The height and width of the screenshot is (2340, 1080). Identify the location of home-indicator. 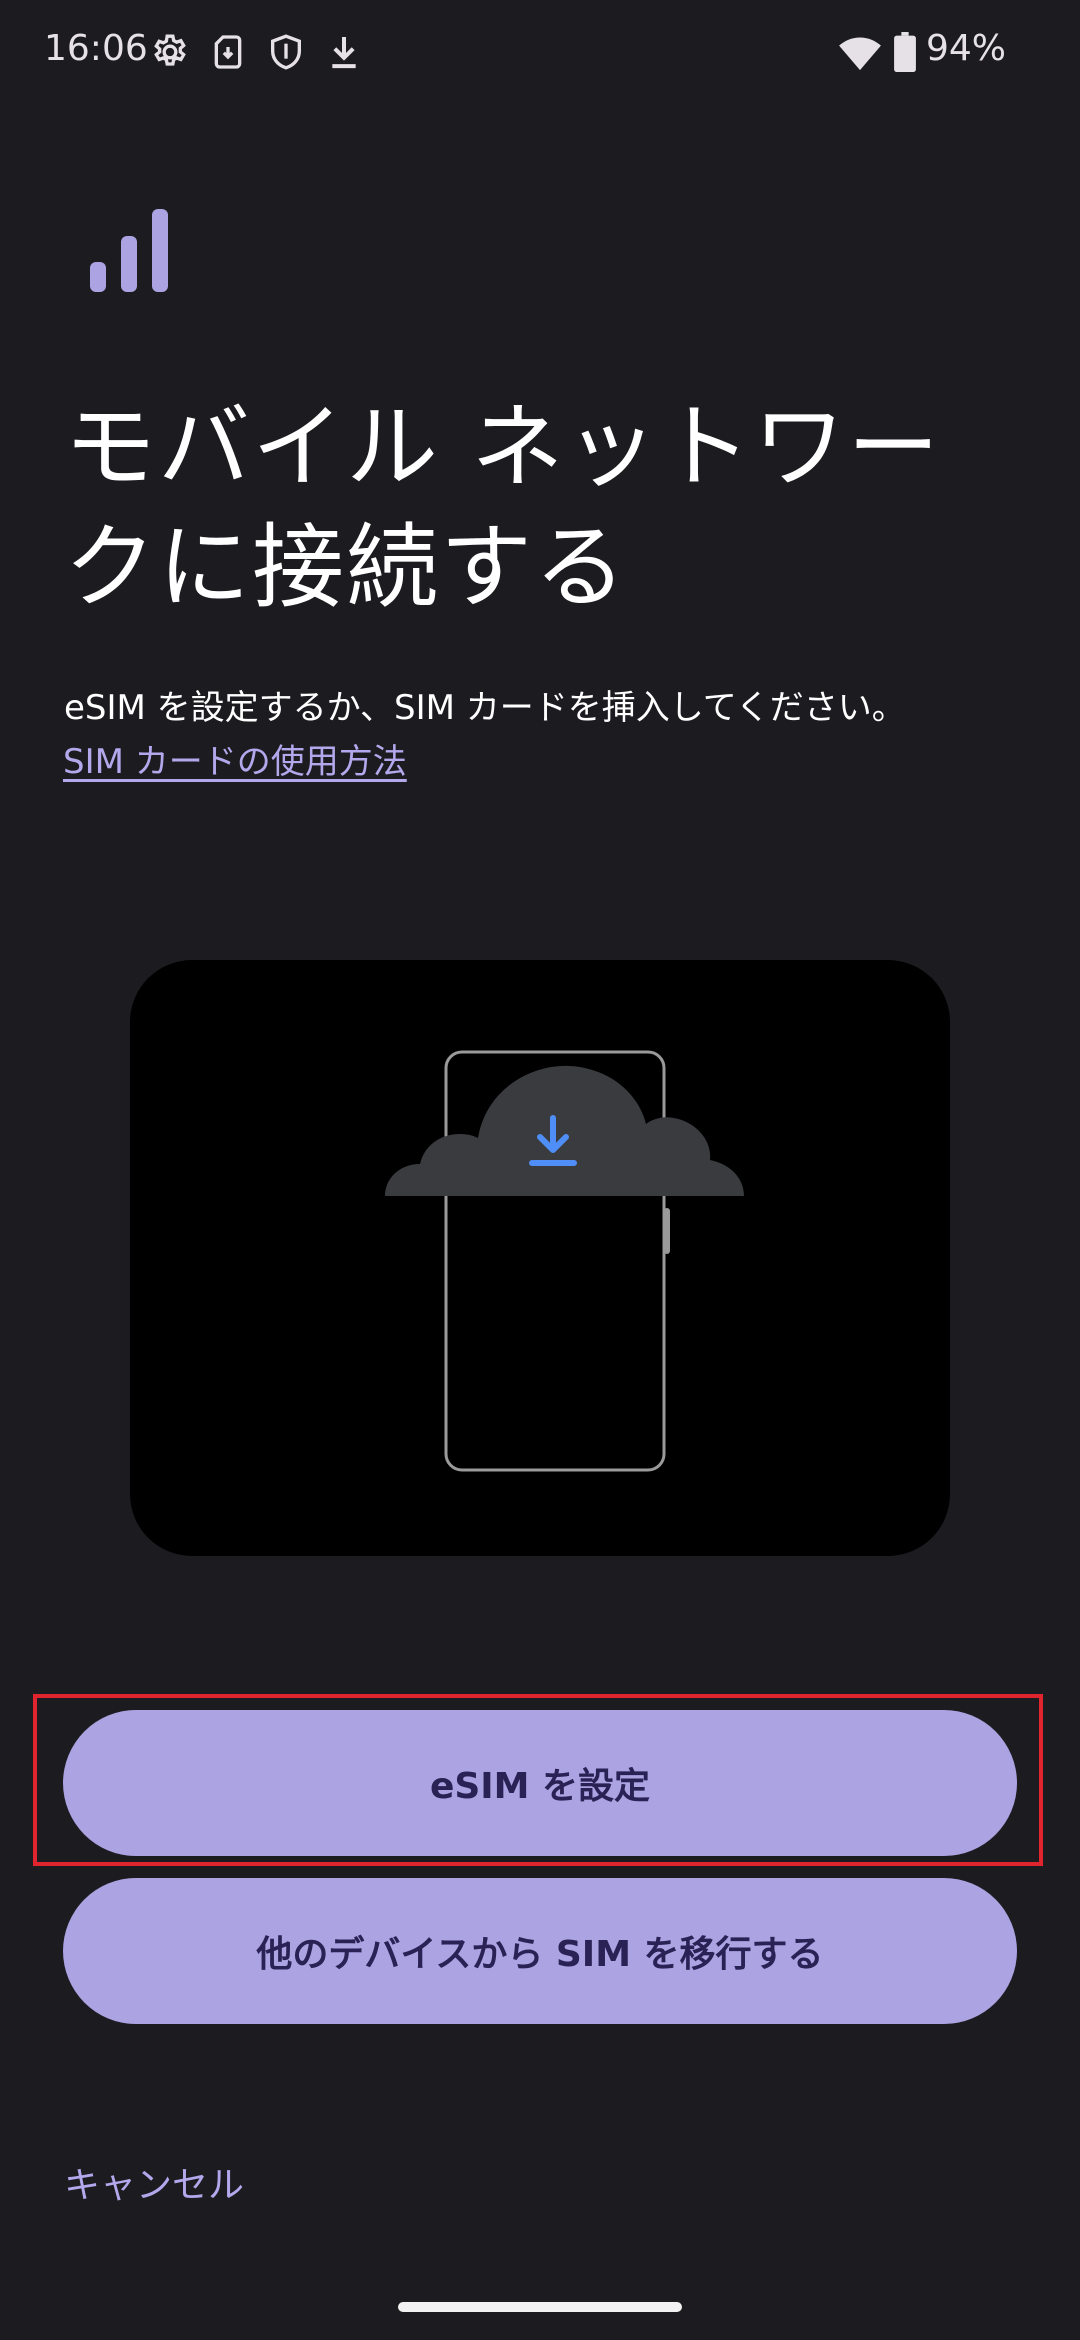
(540, 2307).